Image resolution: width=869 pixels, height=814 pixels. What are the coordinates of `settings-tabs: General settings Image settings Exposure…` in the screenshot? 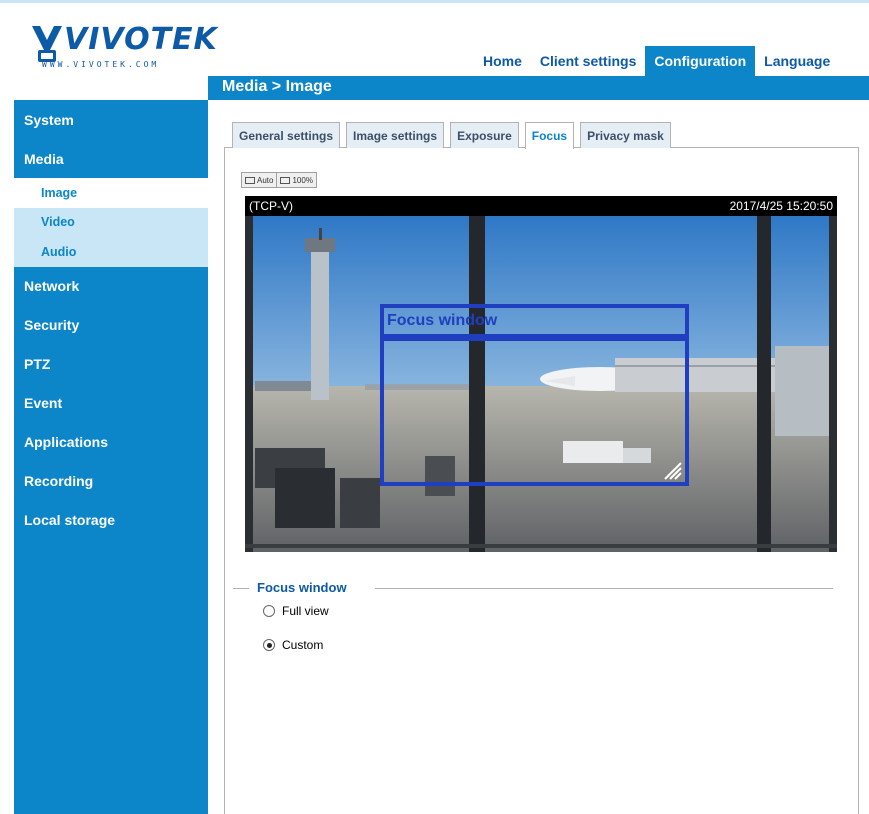 It's located at (454, 135).